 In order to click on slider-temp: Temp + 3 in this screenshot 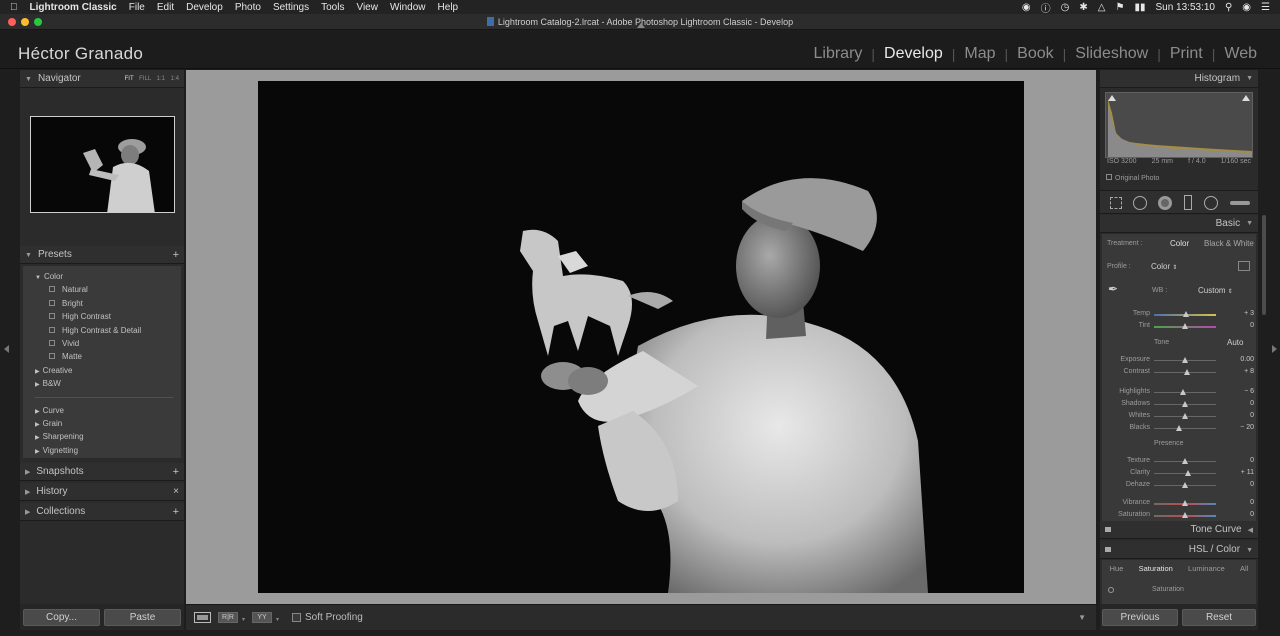, I will do `click(1181, 315)`.